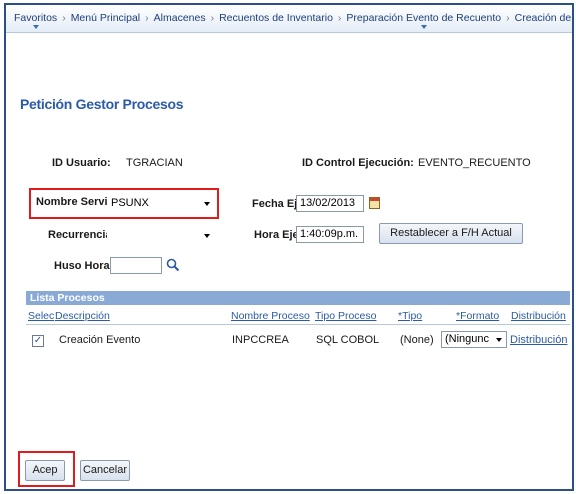  Describe the element at coordinates (374, 203) in the screenshot. I see `calendar-icon` at that location.